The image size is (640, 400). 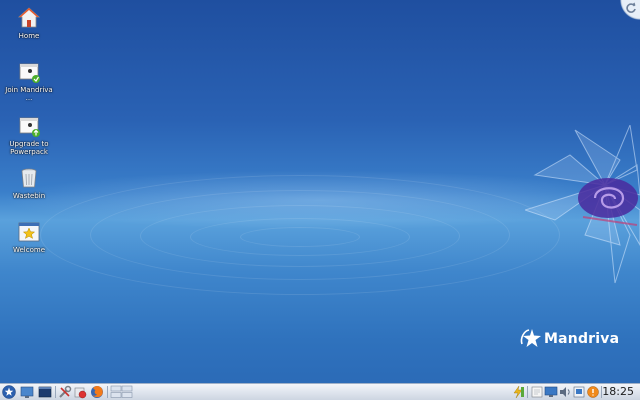 What do you see at coordinates (29, 36) in the screenshot?
I see `desktop-icon-label: Home` at bounding box center [29, 36].